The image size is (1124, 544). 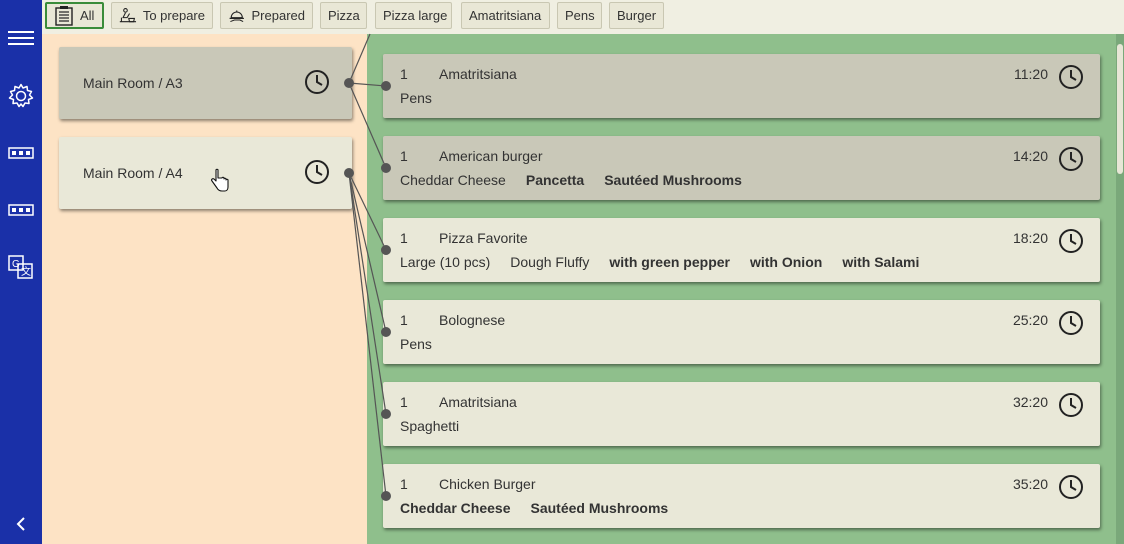 I want to click on filter-label: Pens, so click(x=580, y=15).